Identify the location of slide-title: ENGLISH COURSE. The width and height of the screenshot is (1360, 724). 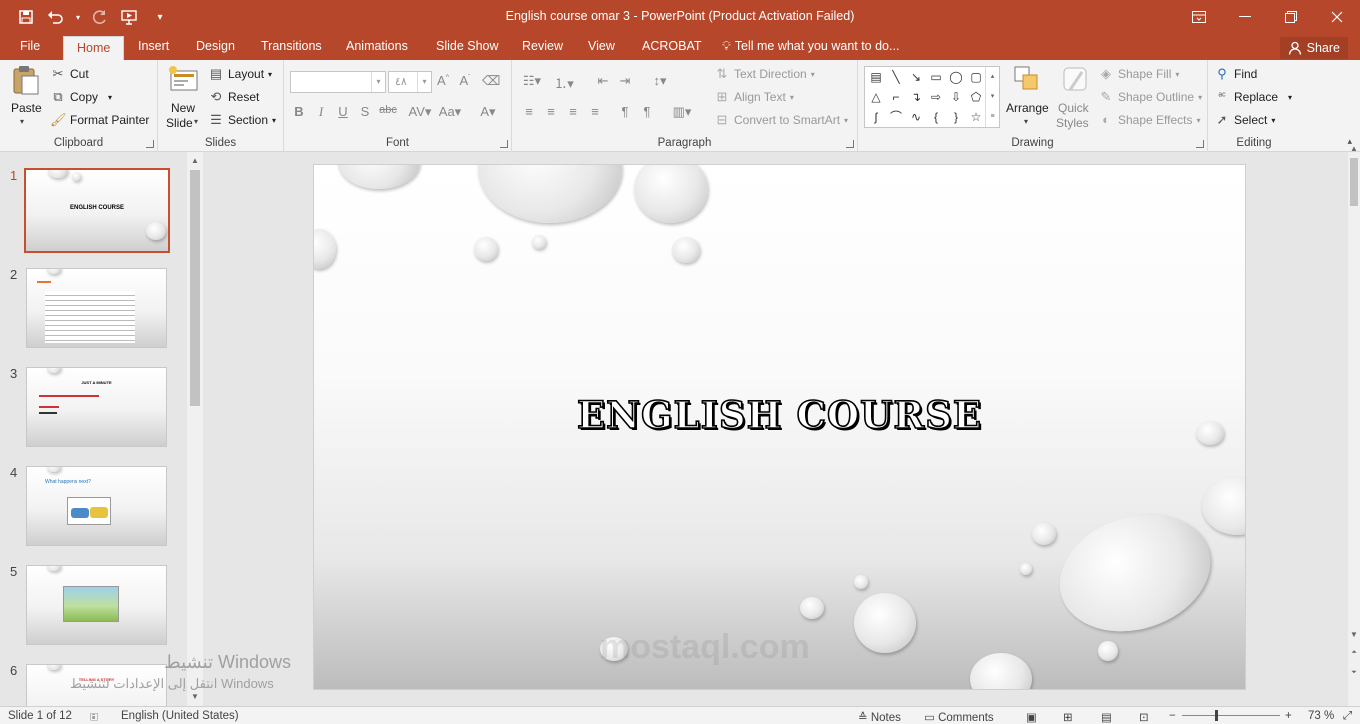
(779, 415).